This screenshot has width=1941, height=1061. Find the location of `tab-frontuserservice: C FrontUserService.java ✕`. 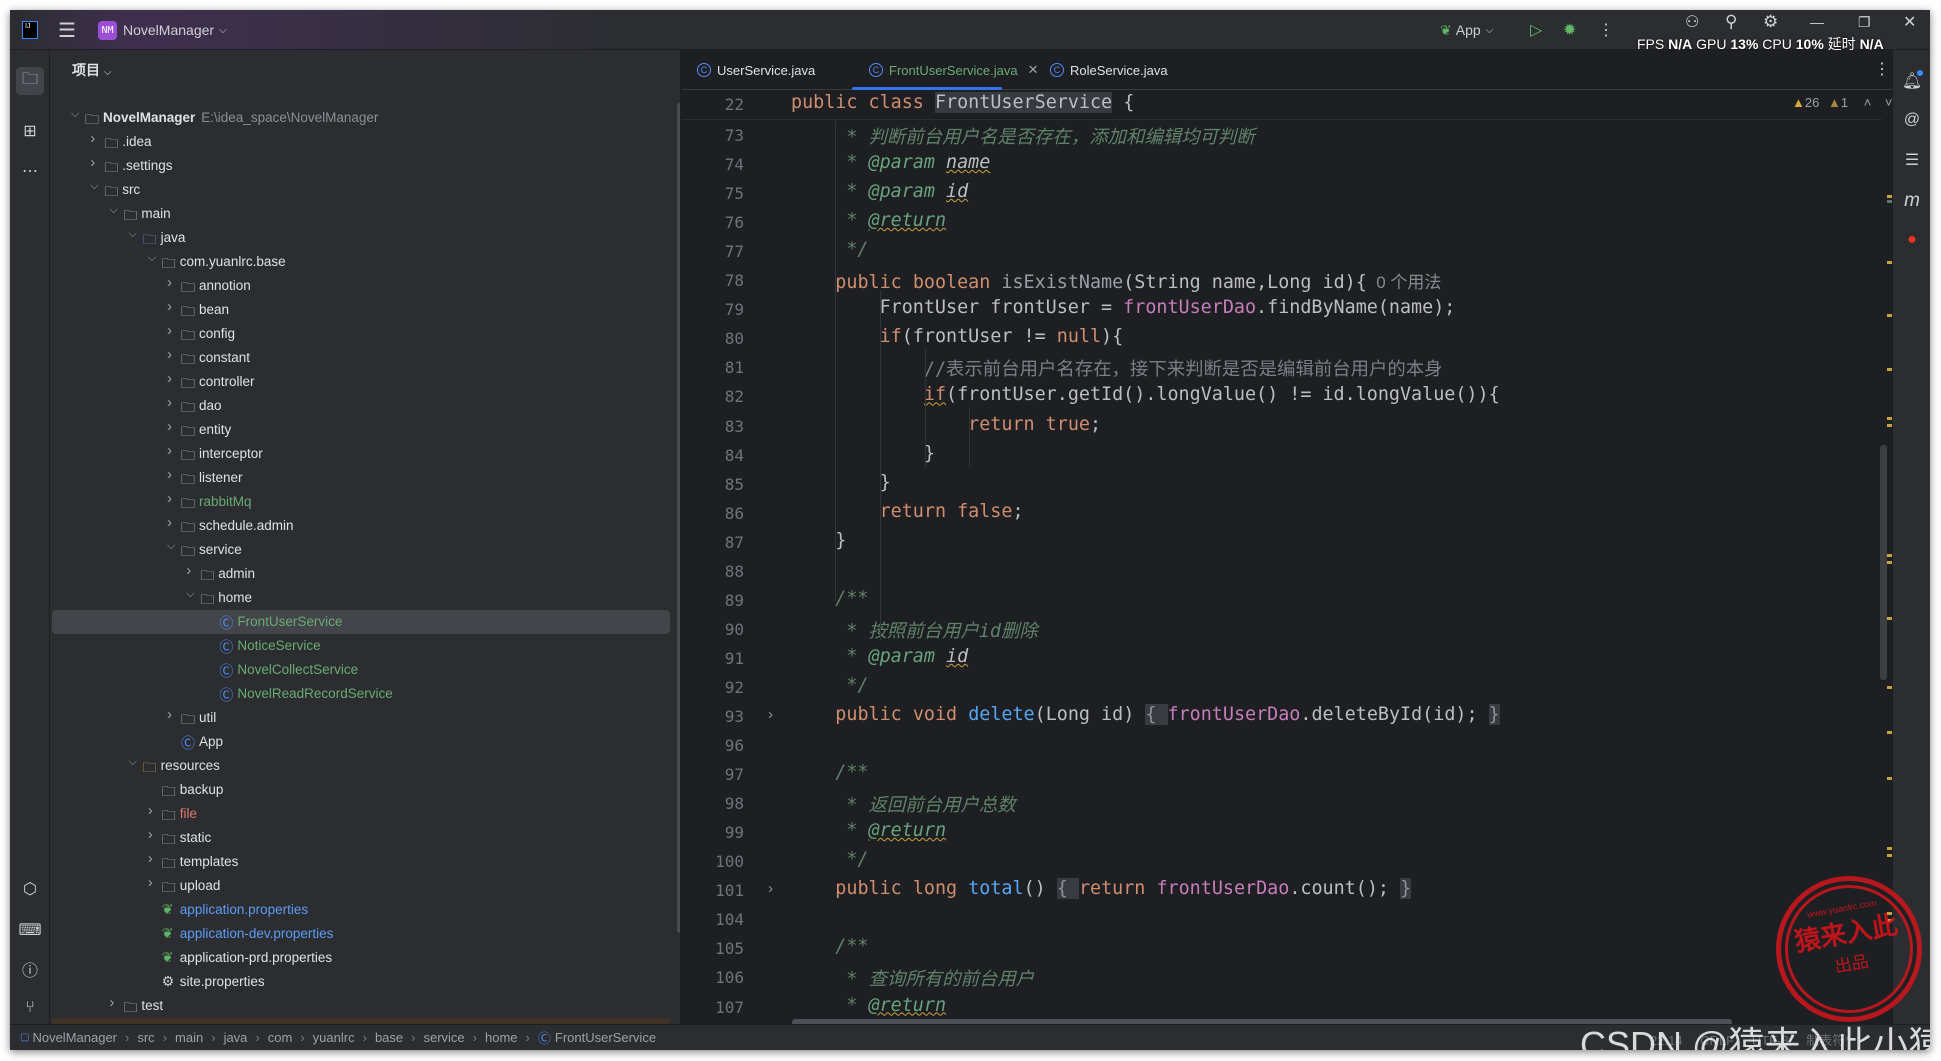

tab-frontuserservice: C FrontUserService.java ✕ is located at coordinates (954, 70).